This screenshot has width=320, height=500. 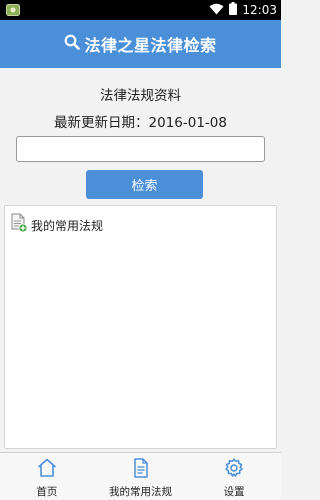 What do you see at coordinates (140, 96) in the screenshot?
I see `database-title: 法律法规资料` at bounding box center [140, 96].